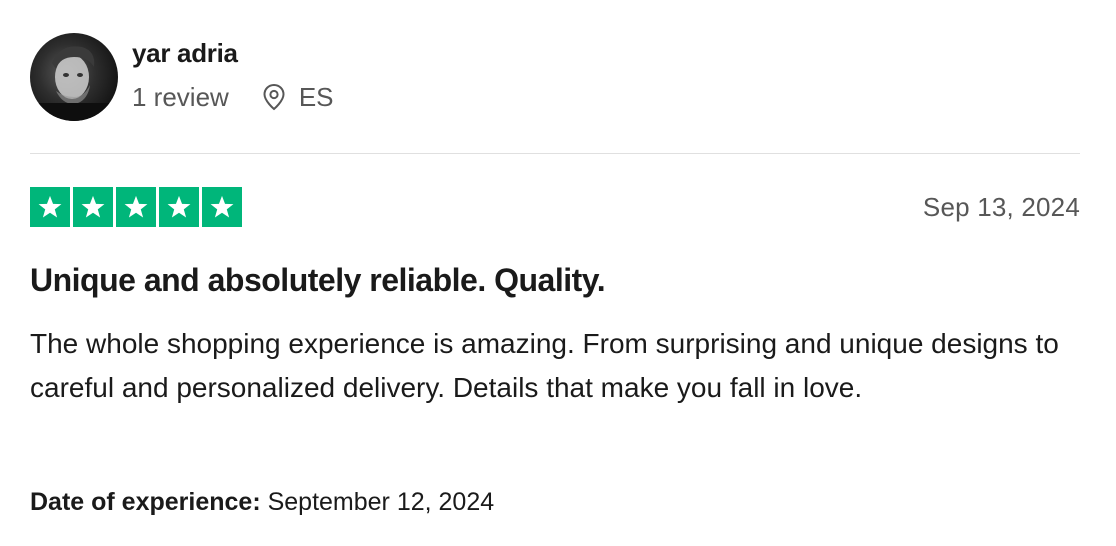 The height and width of the screenshot is (546, 1116). Describe the element at coordinates (233, 53) in the screenshot. I see `reviewer-name: yar adria` at that location.